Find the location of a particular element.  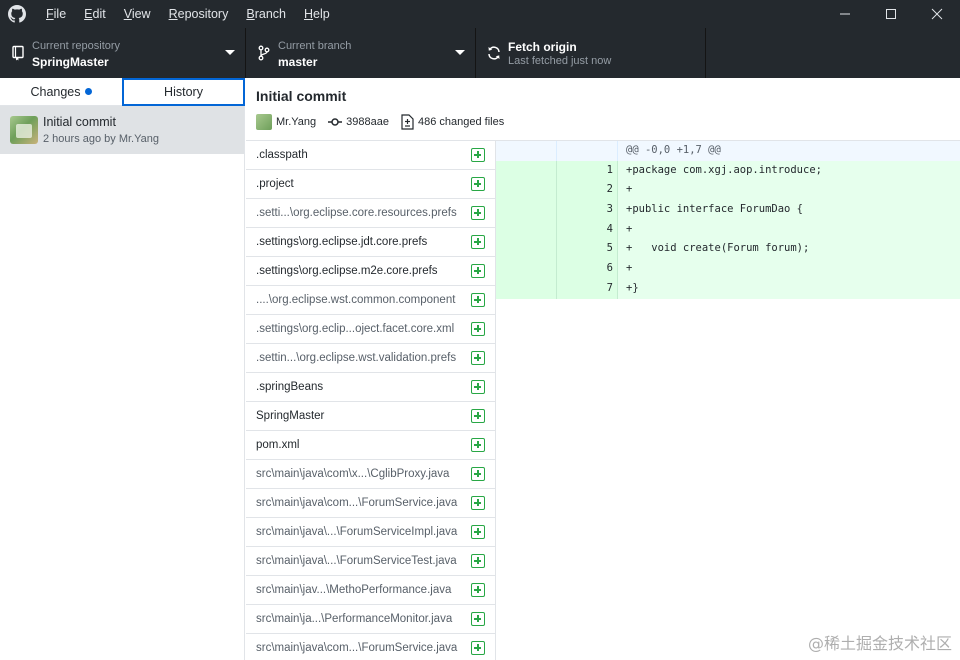

menu-bar: File Edit View Repository Branch Help is located at coordinates (197, 14).